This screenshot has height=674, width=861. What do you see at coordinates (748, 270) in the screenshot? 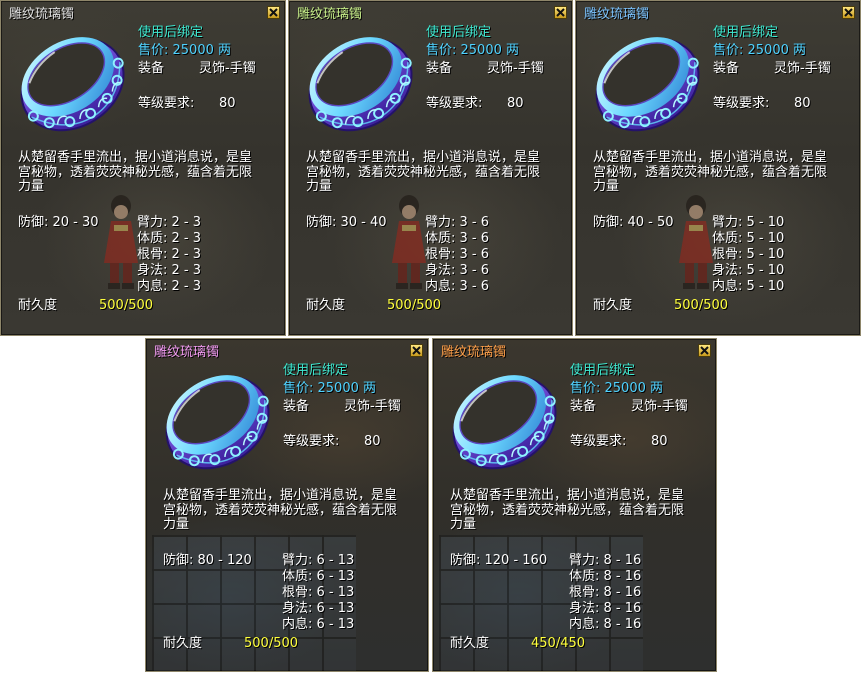
I see `attribute-agility: 身法: 5 - 10` at bounding box center [748, 270].